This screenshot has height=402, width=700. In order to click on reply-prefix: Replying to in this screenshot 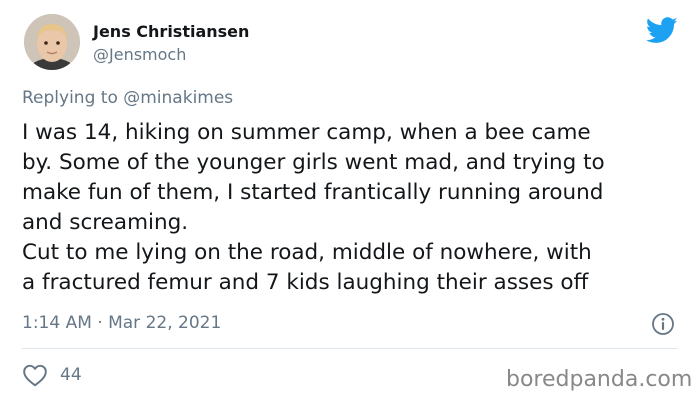, I will do `click(73, 98)`.